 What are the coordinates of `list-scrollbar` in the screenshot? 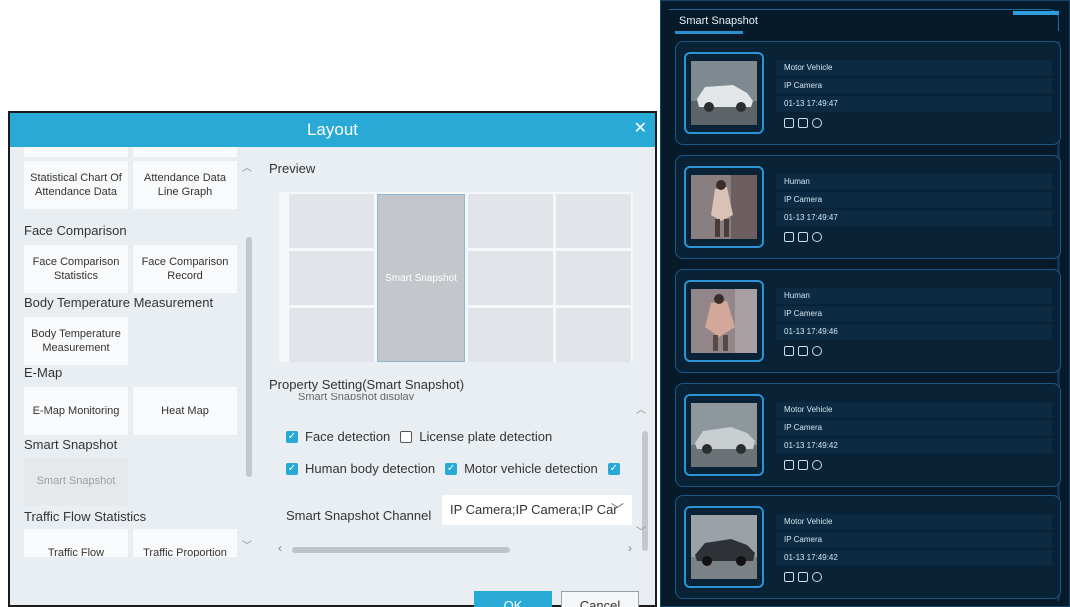 It's located at (249, 357).